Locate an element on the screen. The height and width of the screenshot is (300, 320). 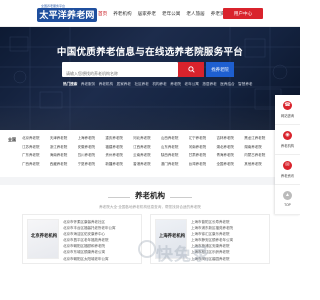
hero-bottom-band is located at coordinates (150, 115).